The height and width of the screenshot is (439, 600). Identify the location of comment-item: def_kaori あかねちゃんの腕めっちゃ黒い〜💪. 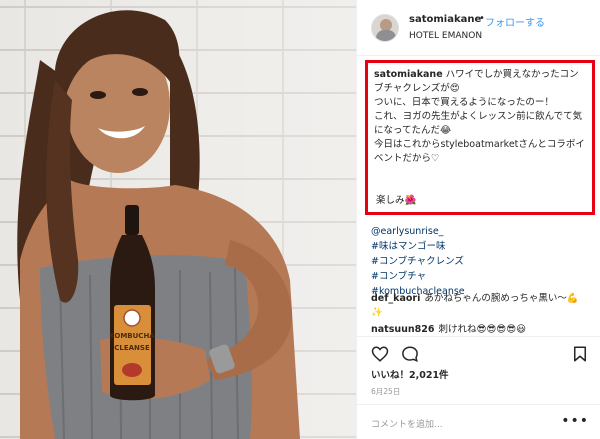
(483, 299).